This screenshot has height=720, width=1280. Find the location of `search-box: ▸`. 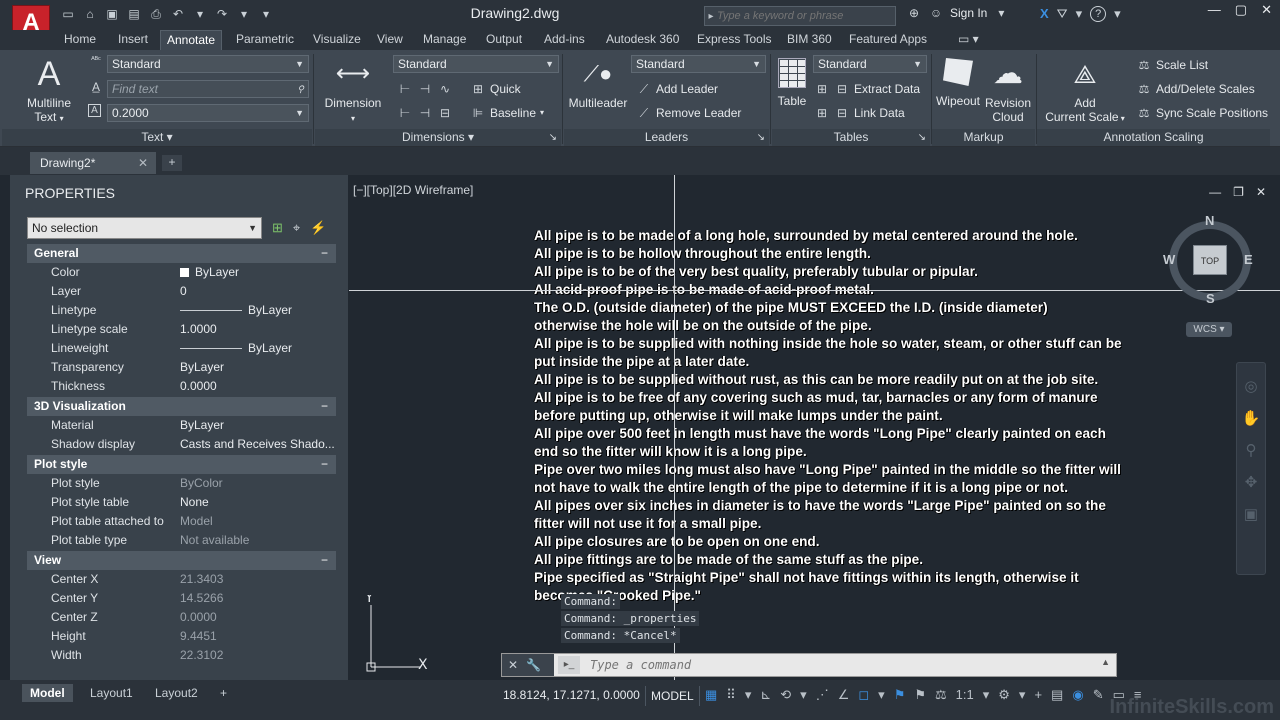

search-box: ▸ is located at coordinates (800, 16).